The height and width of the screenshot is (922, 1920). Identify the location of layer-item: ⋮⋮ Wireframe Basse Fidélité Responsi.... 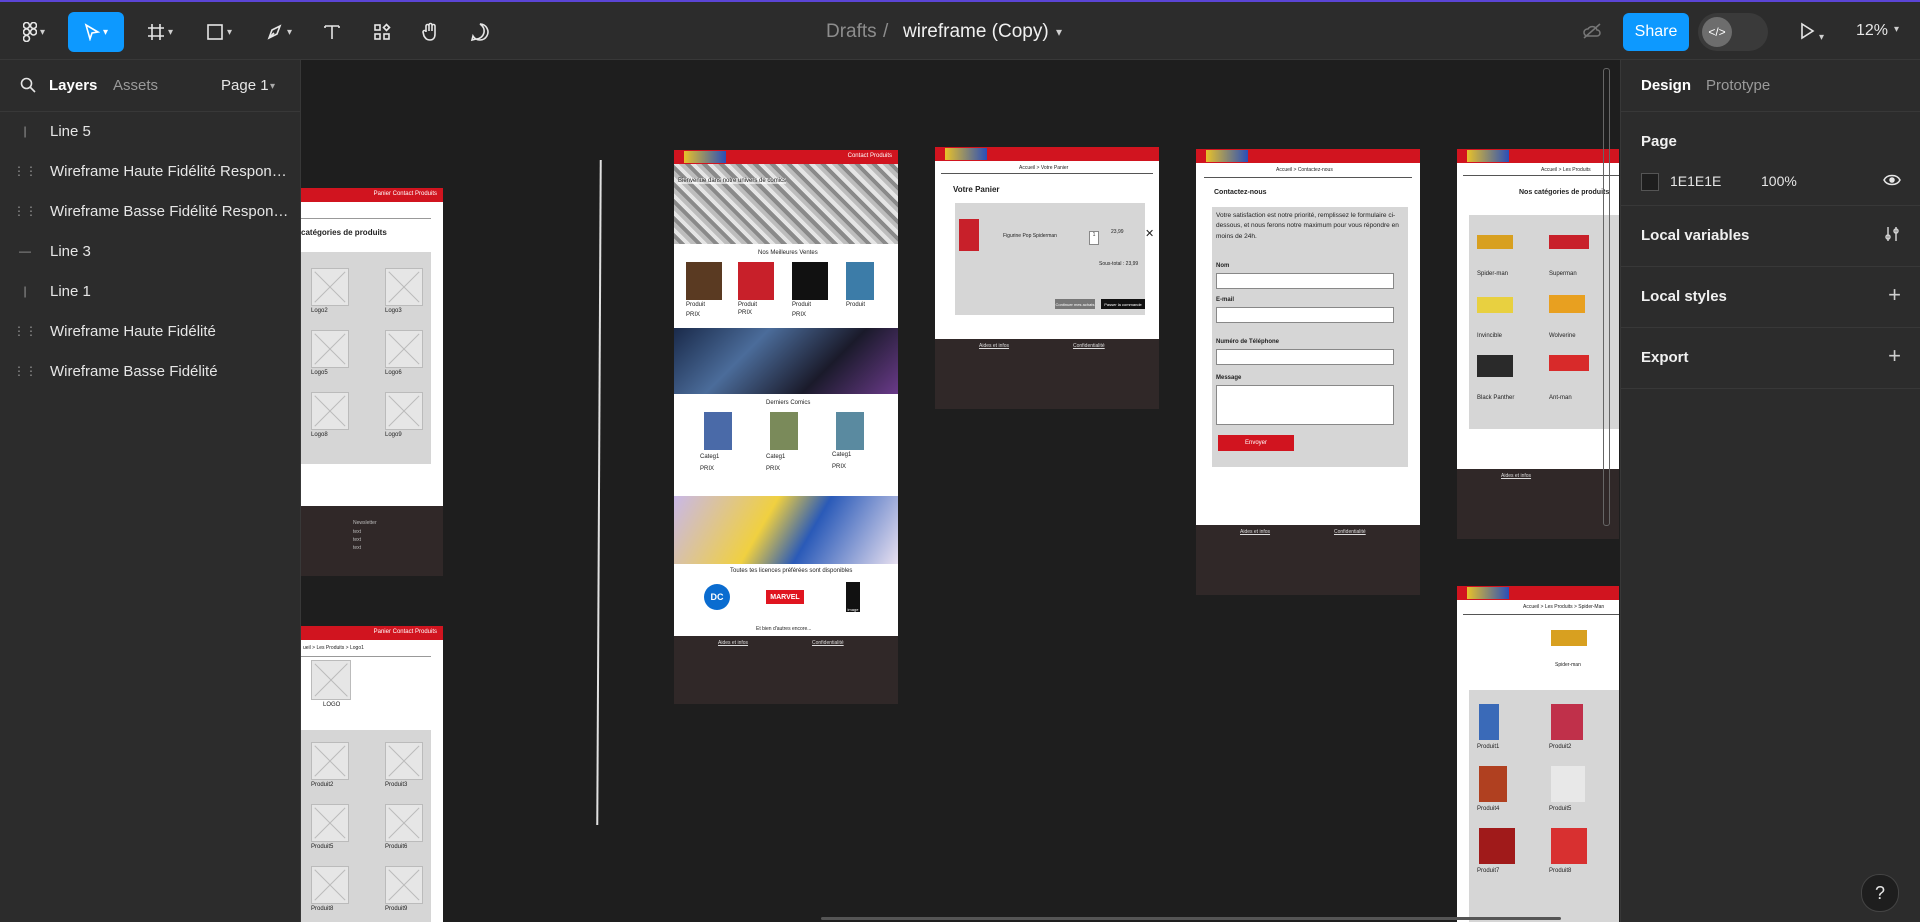
(150, 211).